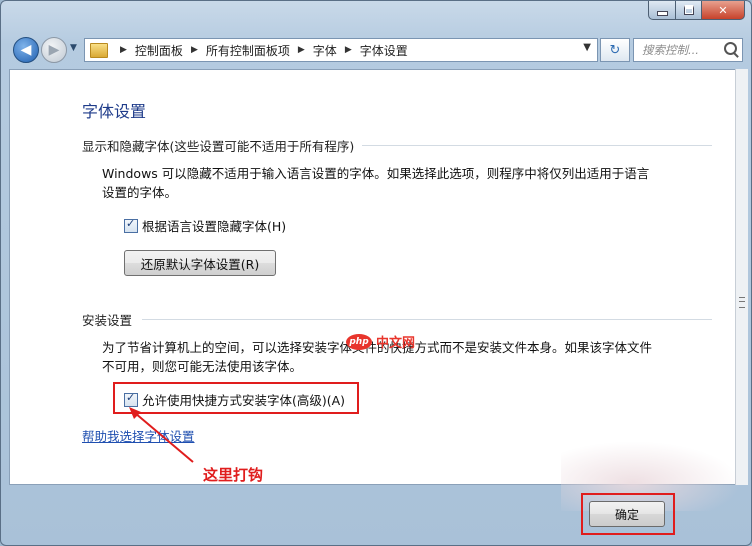  Describe the element at coordinates (233, 475) in the screenshot. I see `annotation-text: 这里打钩` at that location.